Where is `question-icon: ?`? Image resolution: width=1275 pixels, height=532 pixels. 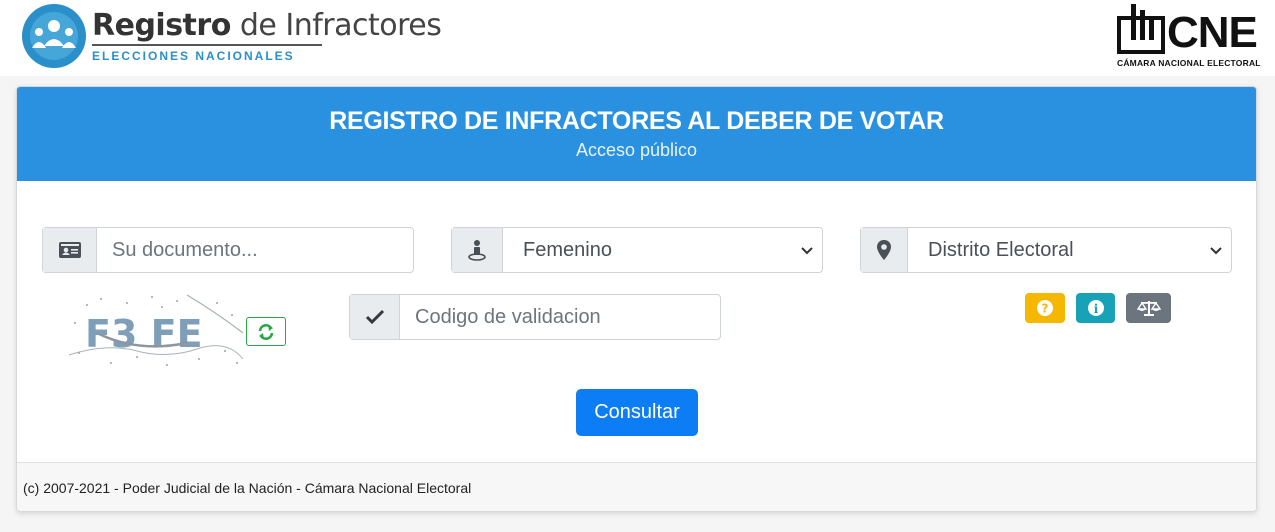
question-icon: ? is located at coordinates (1045, 308).